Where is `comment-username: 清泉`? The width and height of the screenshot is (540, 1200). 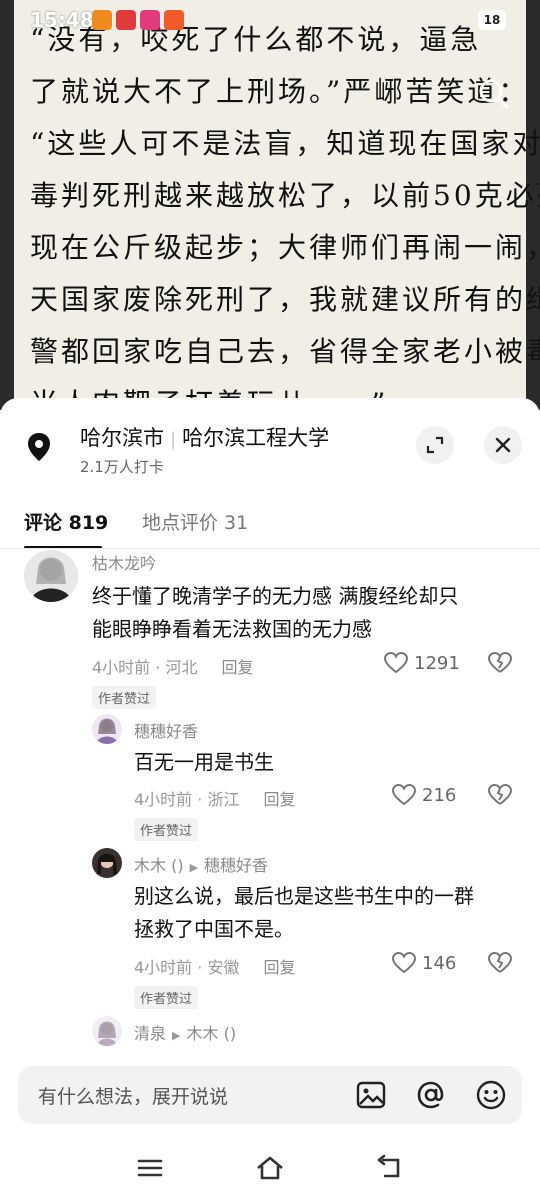 comment-username: 清泉 is located at coordinates (150, 1033).